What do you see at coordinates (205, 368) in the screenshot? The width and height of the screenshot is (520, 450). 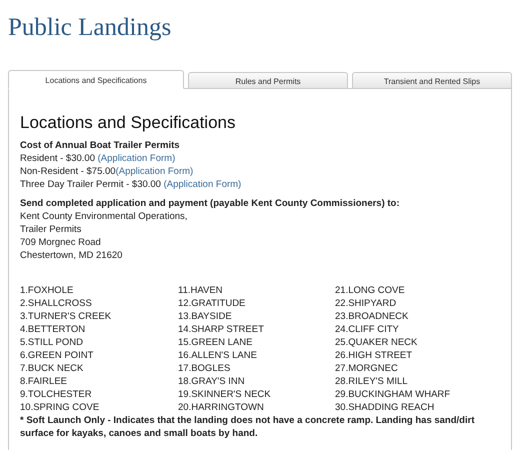 I see `landing-name: 17.BOGLES` at bounding box center [205, 368].